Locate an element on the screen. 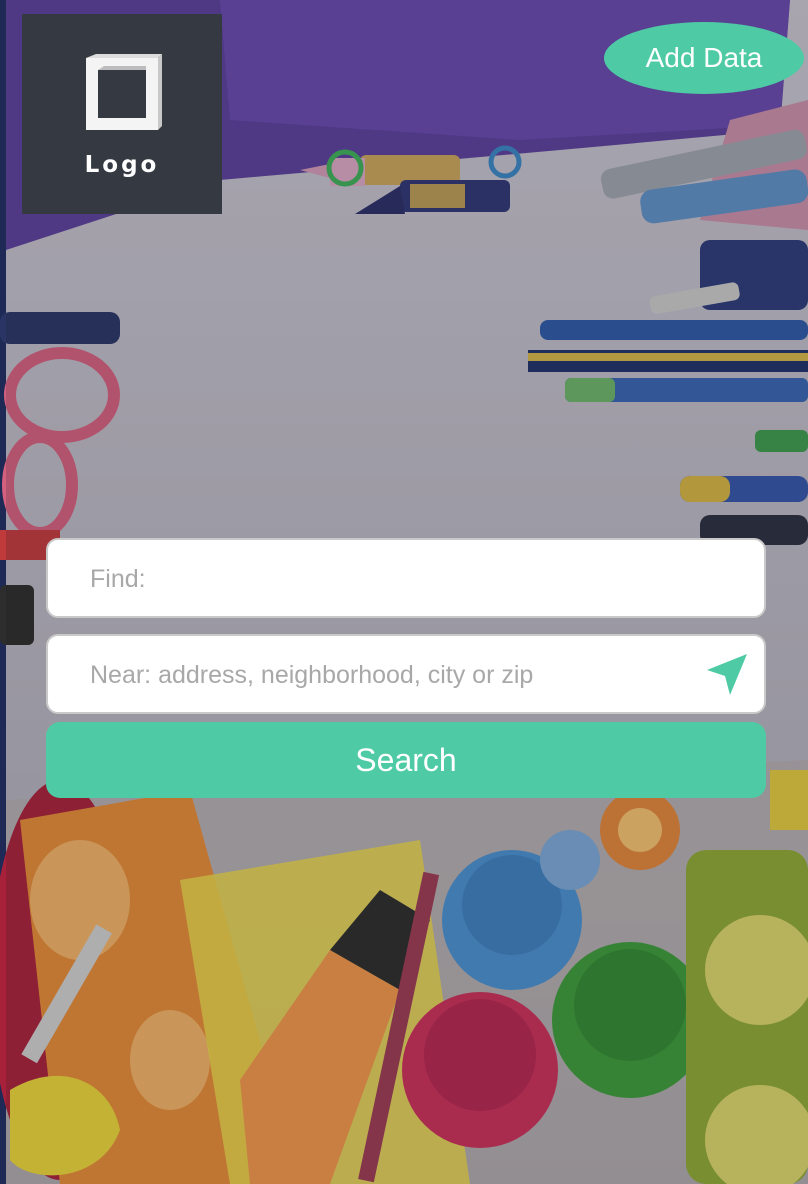 The height and width of the screenshot is (1184, 808). square-frame-icon is located at coordinates (124, 92).